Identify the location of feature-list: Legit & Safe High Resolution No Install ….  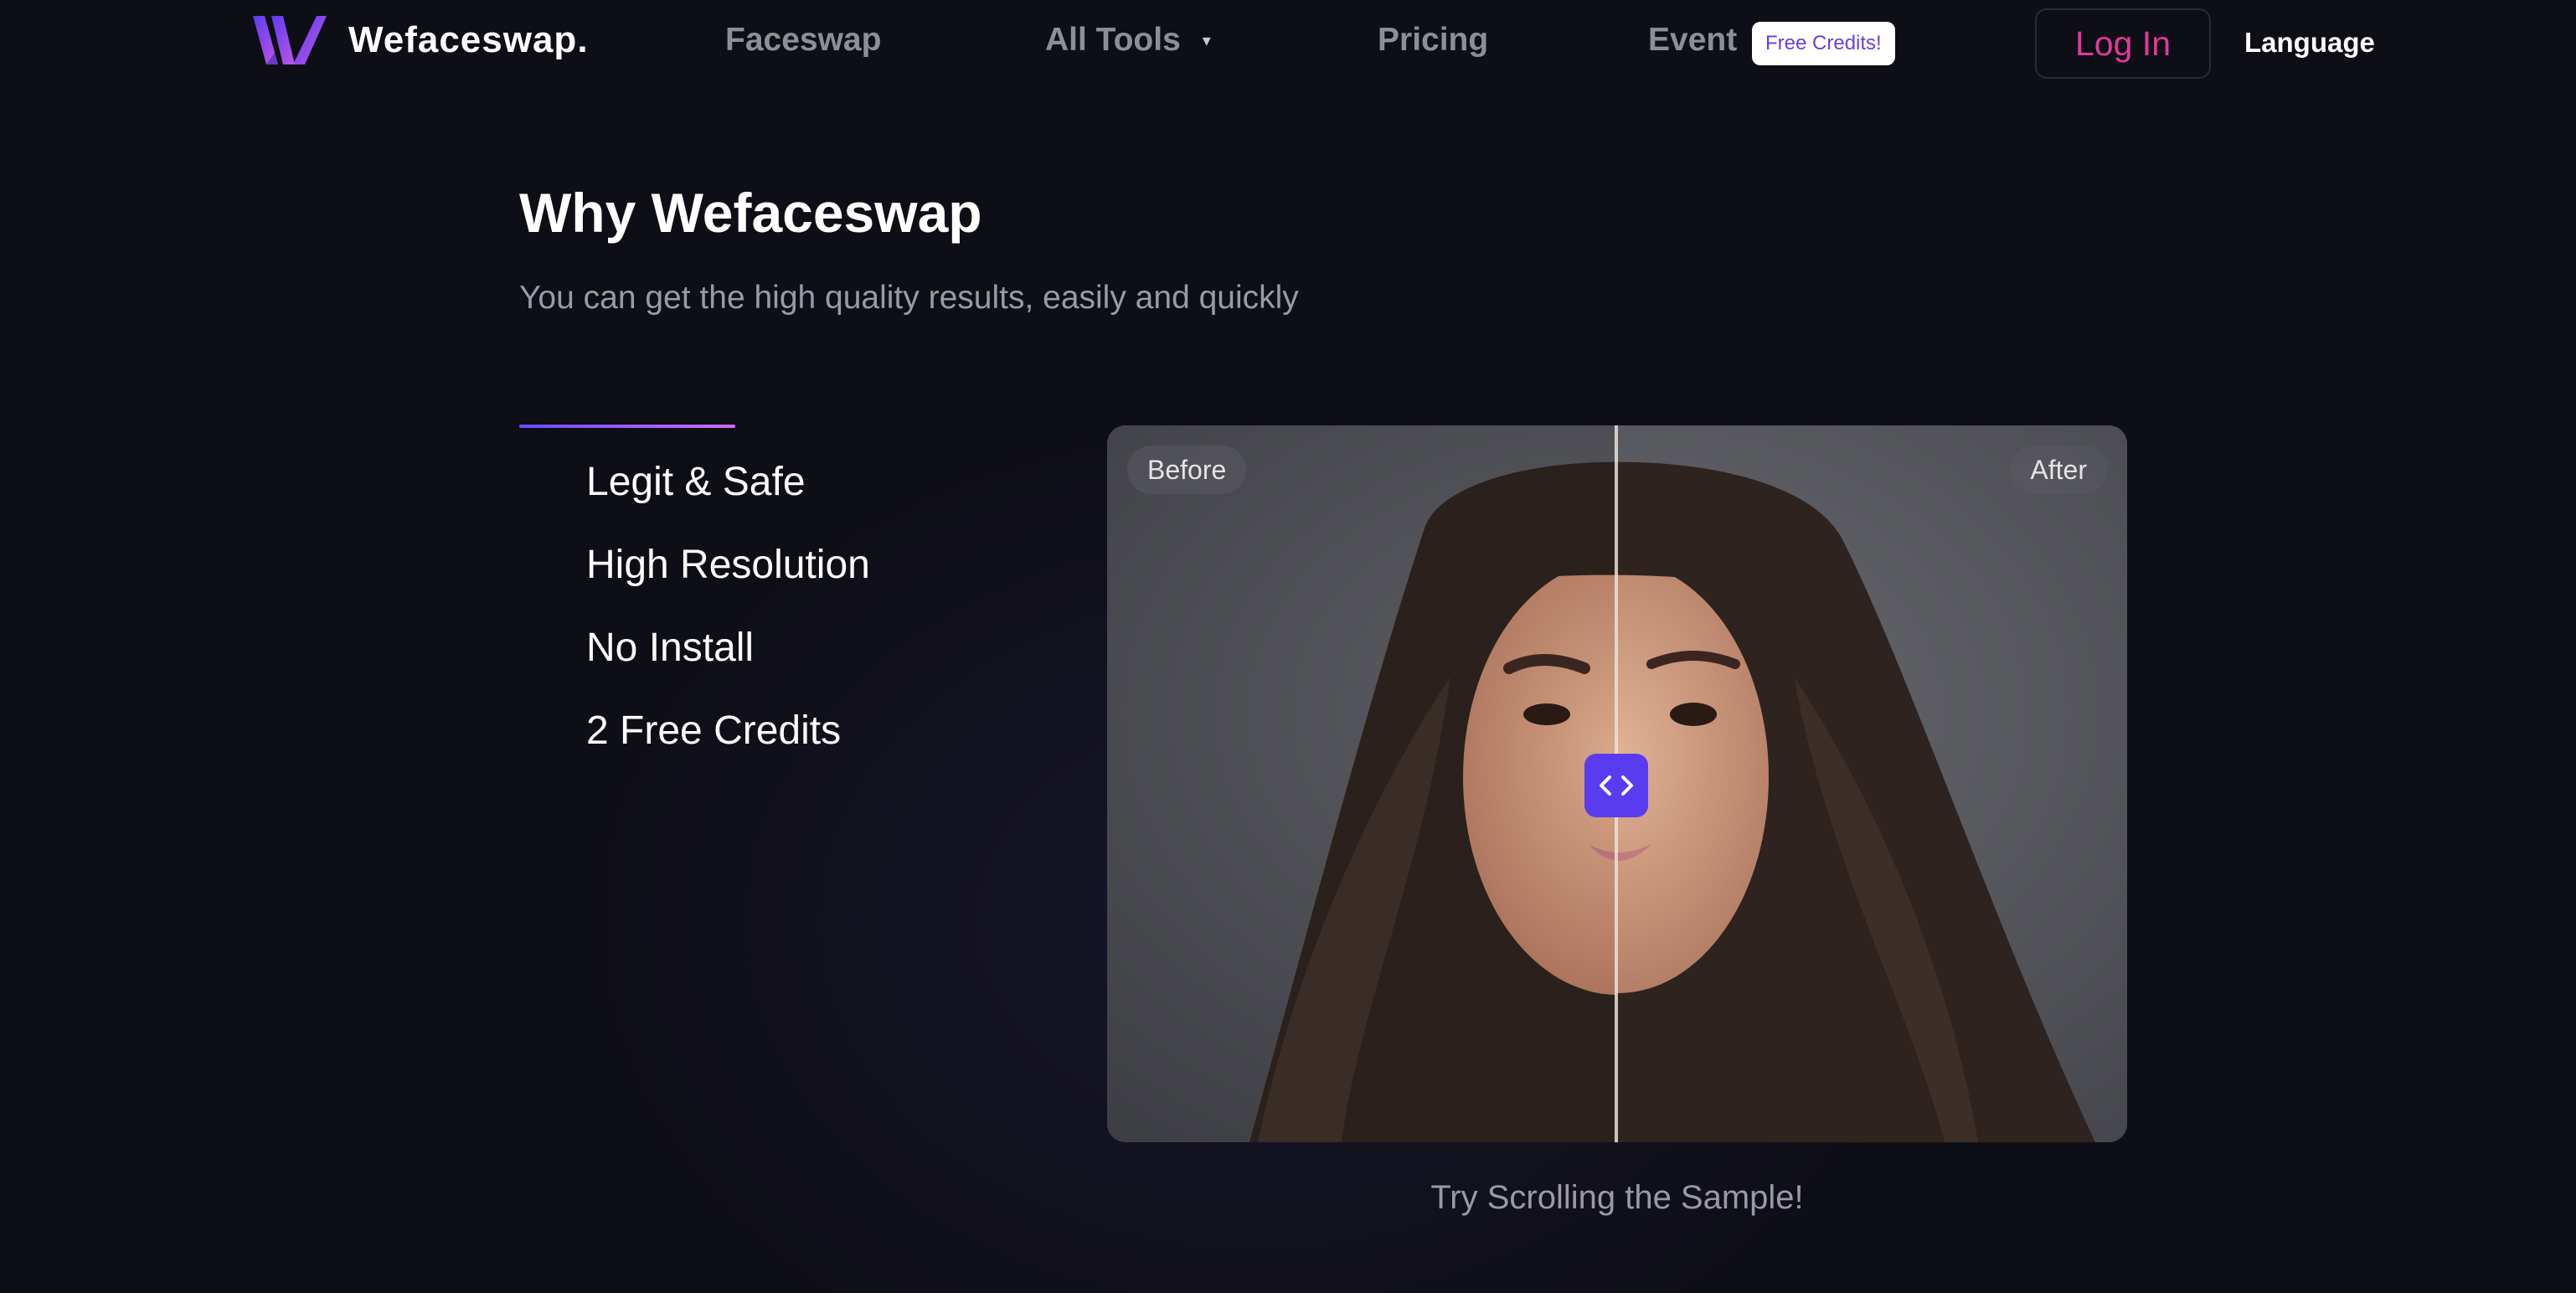
(728, 625).